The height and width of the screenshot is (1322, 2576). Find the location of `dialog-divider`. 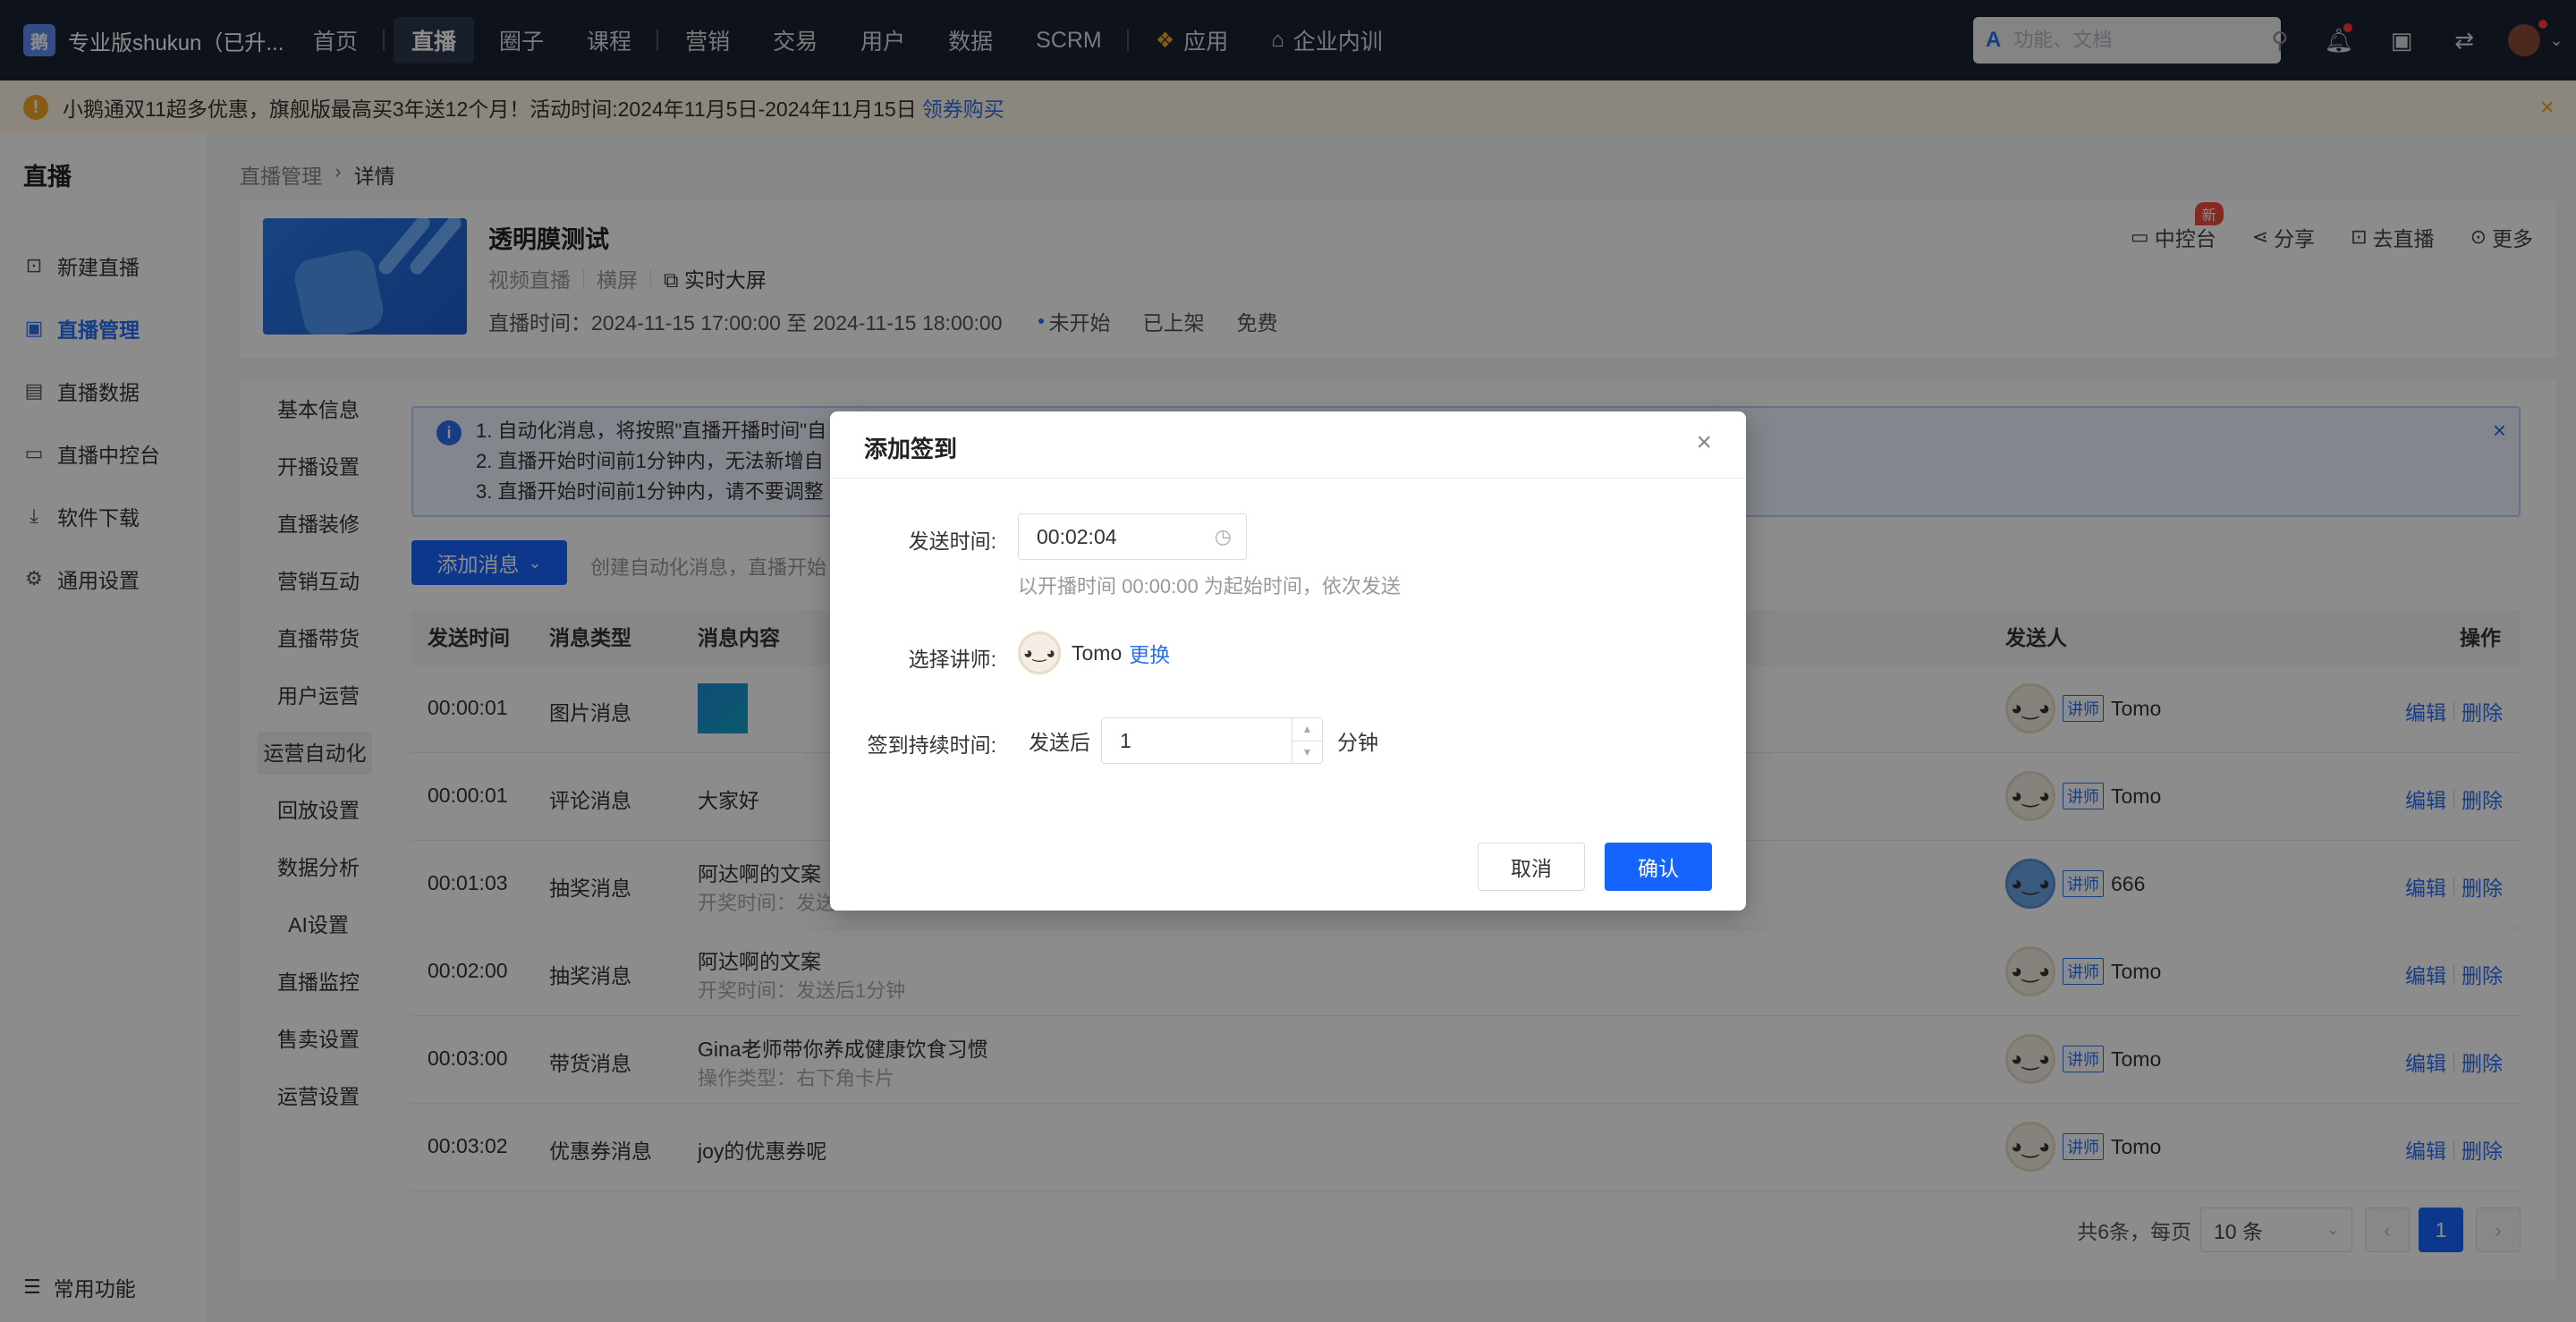

dialog-divider is located at coordinates (1288, 478).